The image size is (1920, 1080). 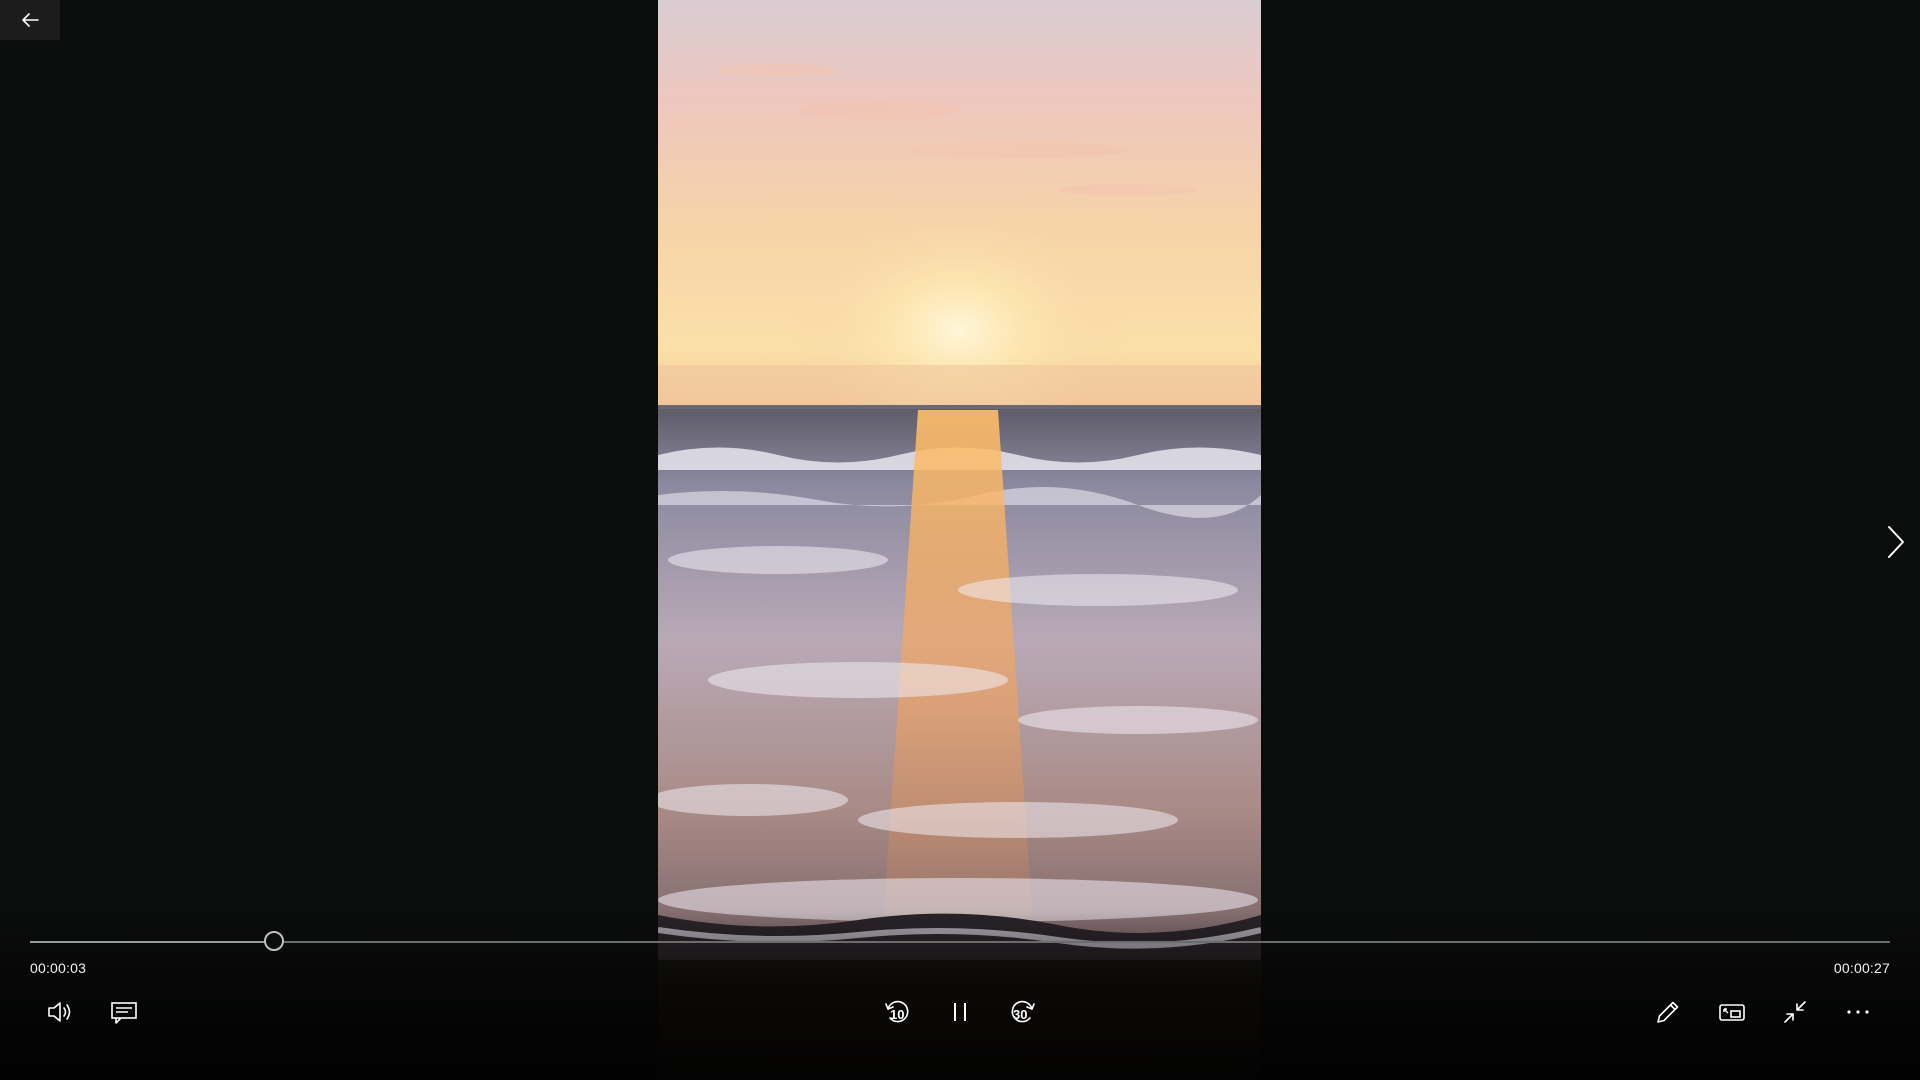 I want to click on total-time: 00:00:27, so click(x=1861, y=968).